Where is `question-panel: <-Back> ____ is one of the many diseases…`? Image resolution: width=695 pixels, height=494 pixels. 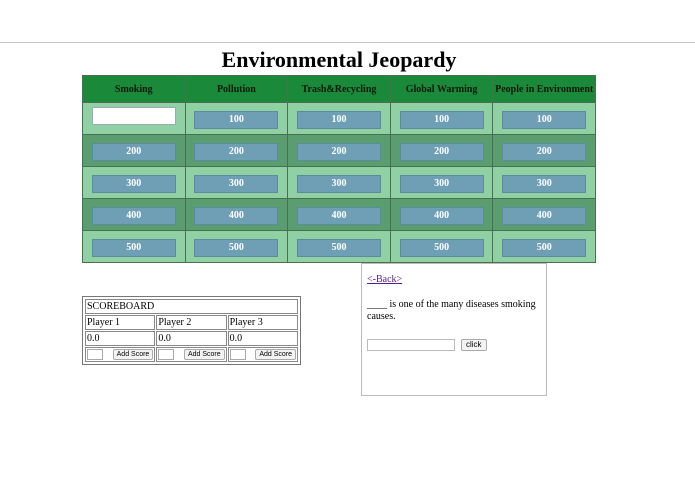 question-panel: <-Back> ____ is one of the many diseases… is located at coordinates (454, 329).